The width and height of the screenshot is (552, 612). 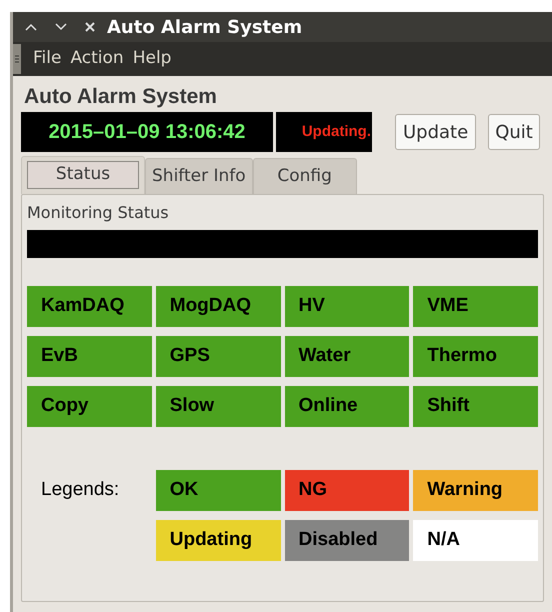 What do you see at coordinates (304, 176) in the screenshot?
I see `tab: Config` at bounding box center [304, 176].